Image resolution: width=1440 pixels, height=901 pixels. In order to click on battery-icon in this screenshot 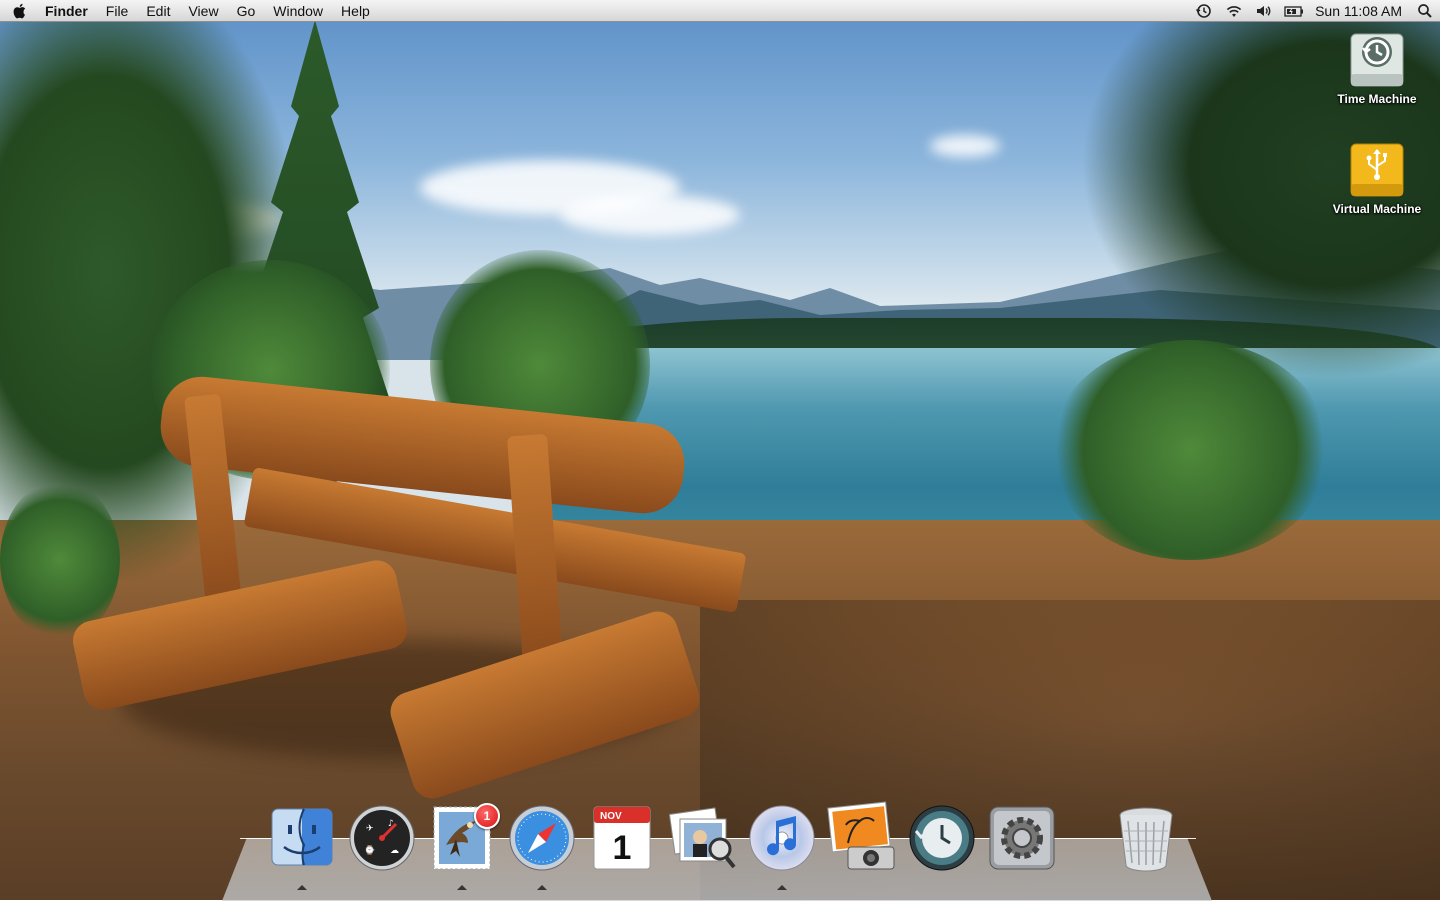, I will do `click(1294, 11)`.